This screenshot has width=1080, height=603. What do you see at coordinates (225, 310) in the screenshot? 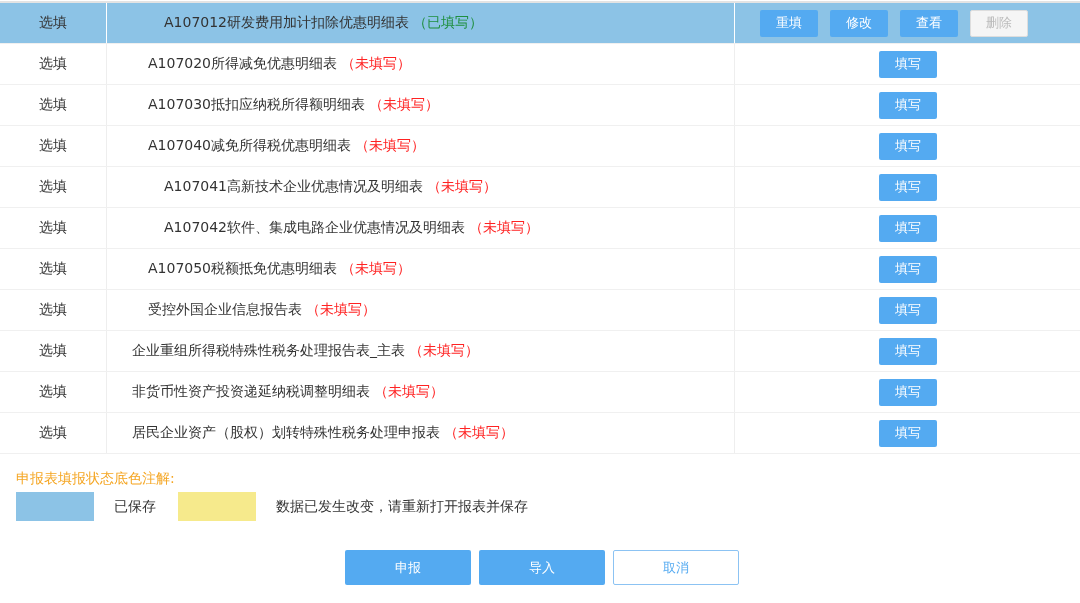
I see `form-name: 受控外国企业信息报告表` at bounding box center [225, 310].